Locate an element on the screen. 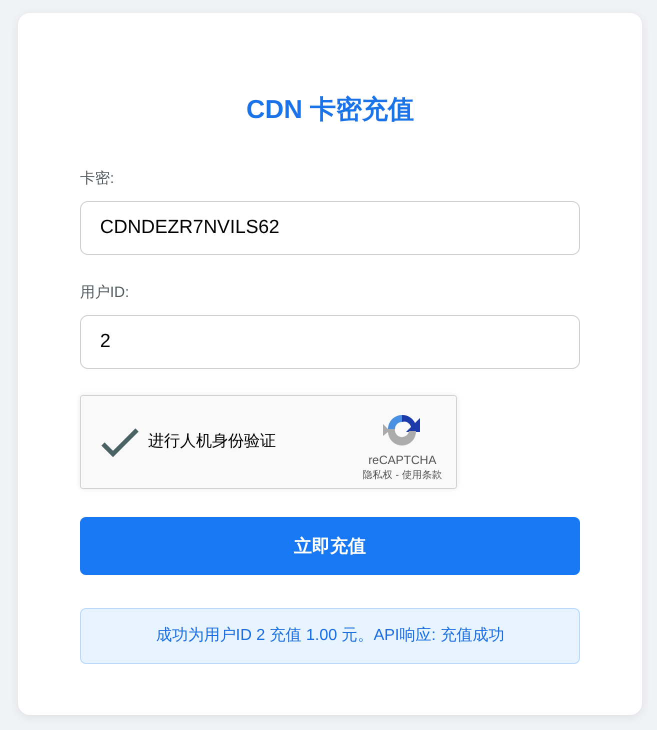 Image resolution: width=657 pixels, height=730 pixels. recaptcha-brand: reCAPTCHA is located at coordinates (402, 460).